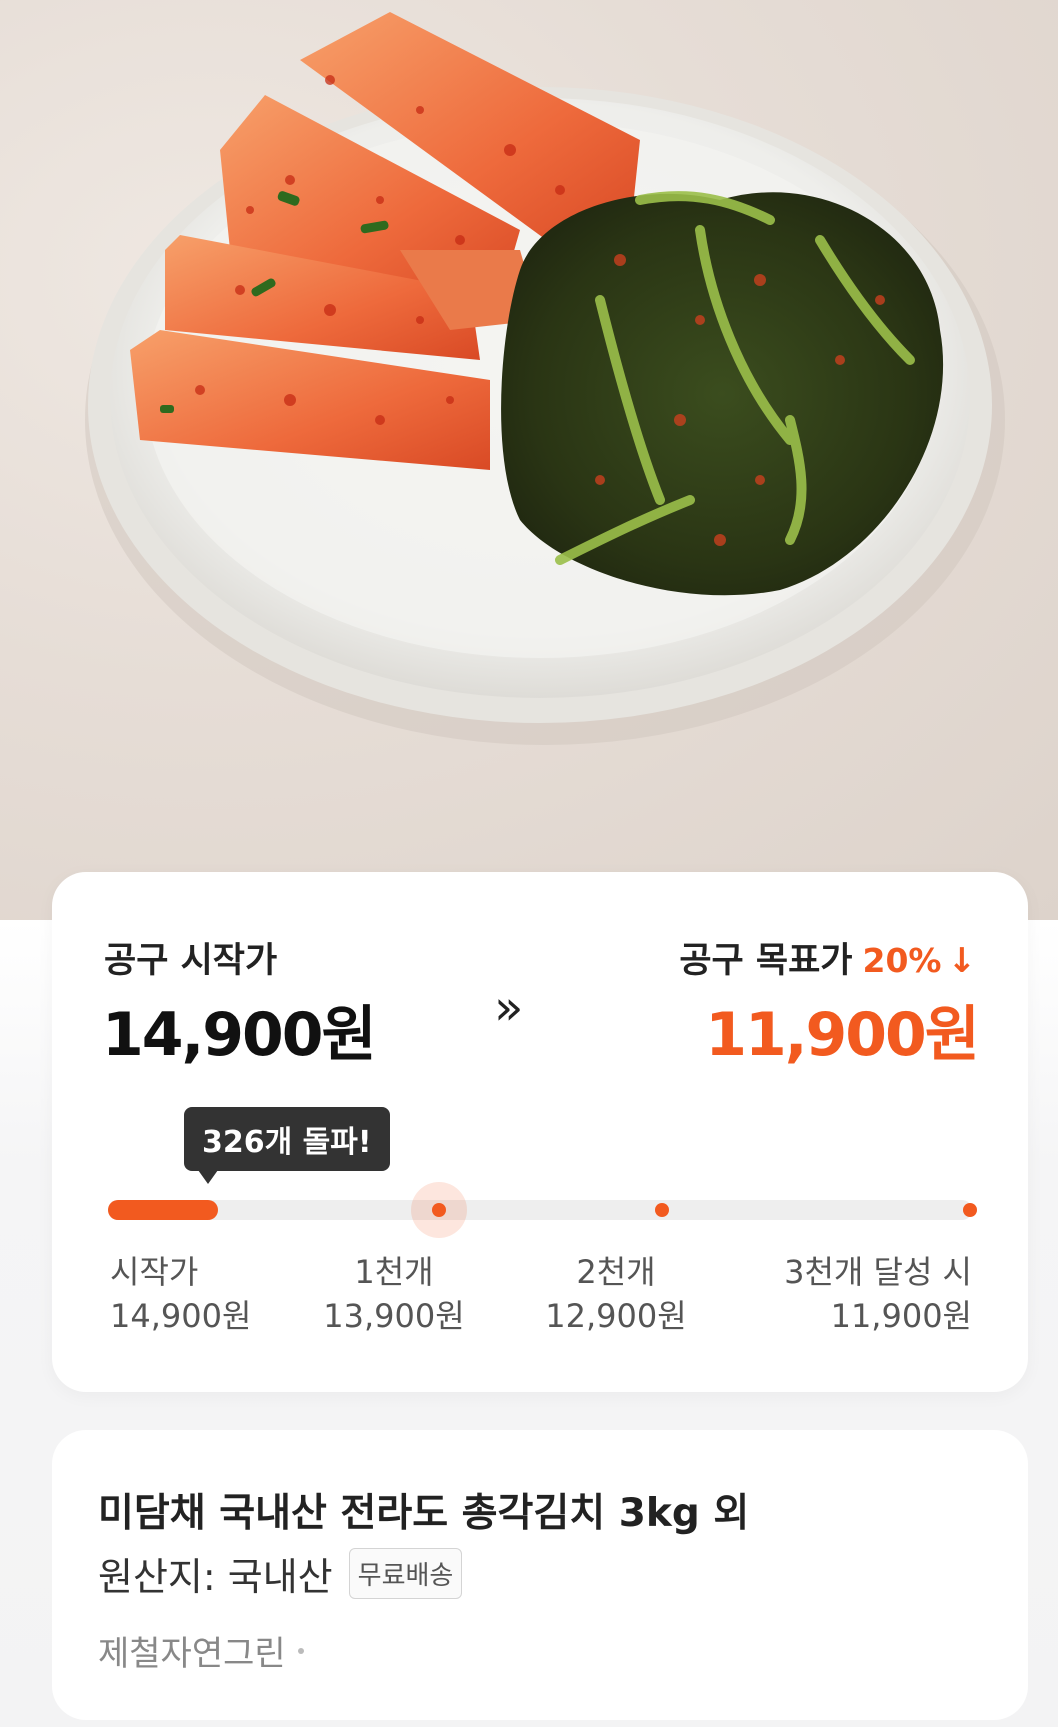  I want to click on milestone-1000: 1천개 13,900원, so click(394, 1294).